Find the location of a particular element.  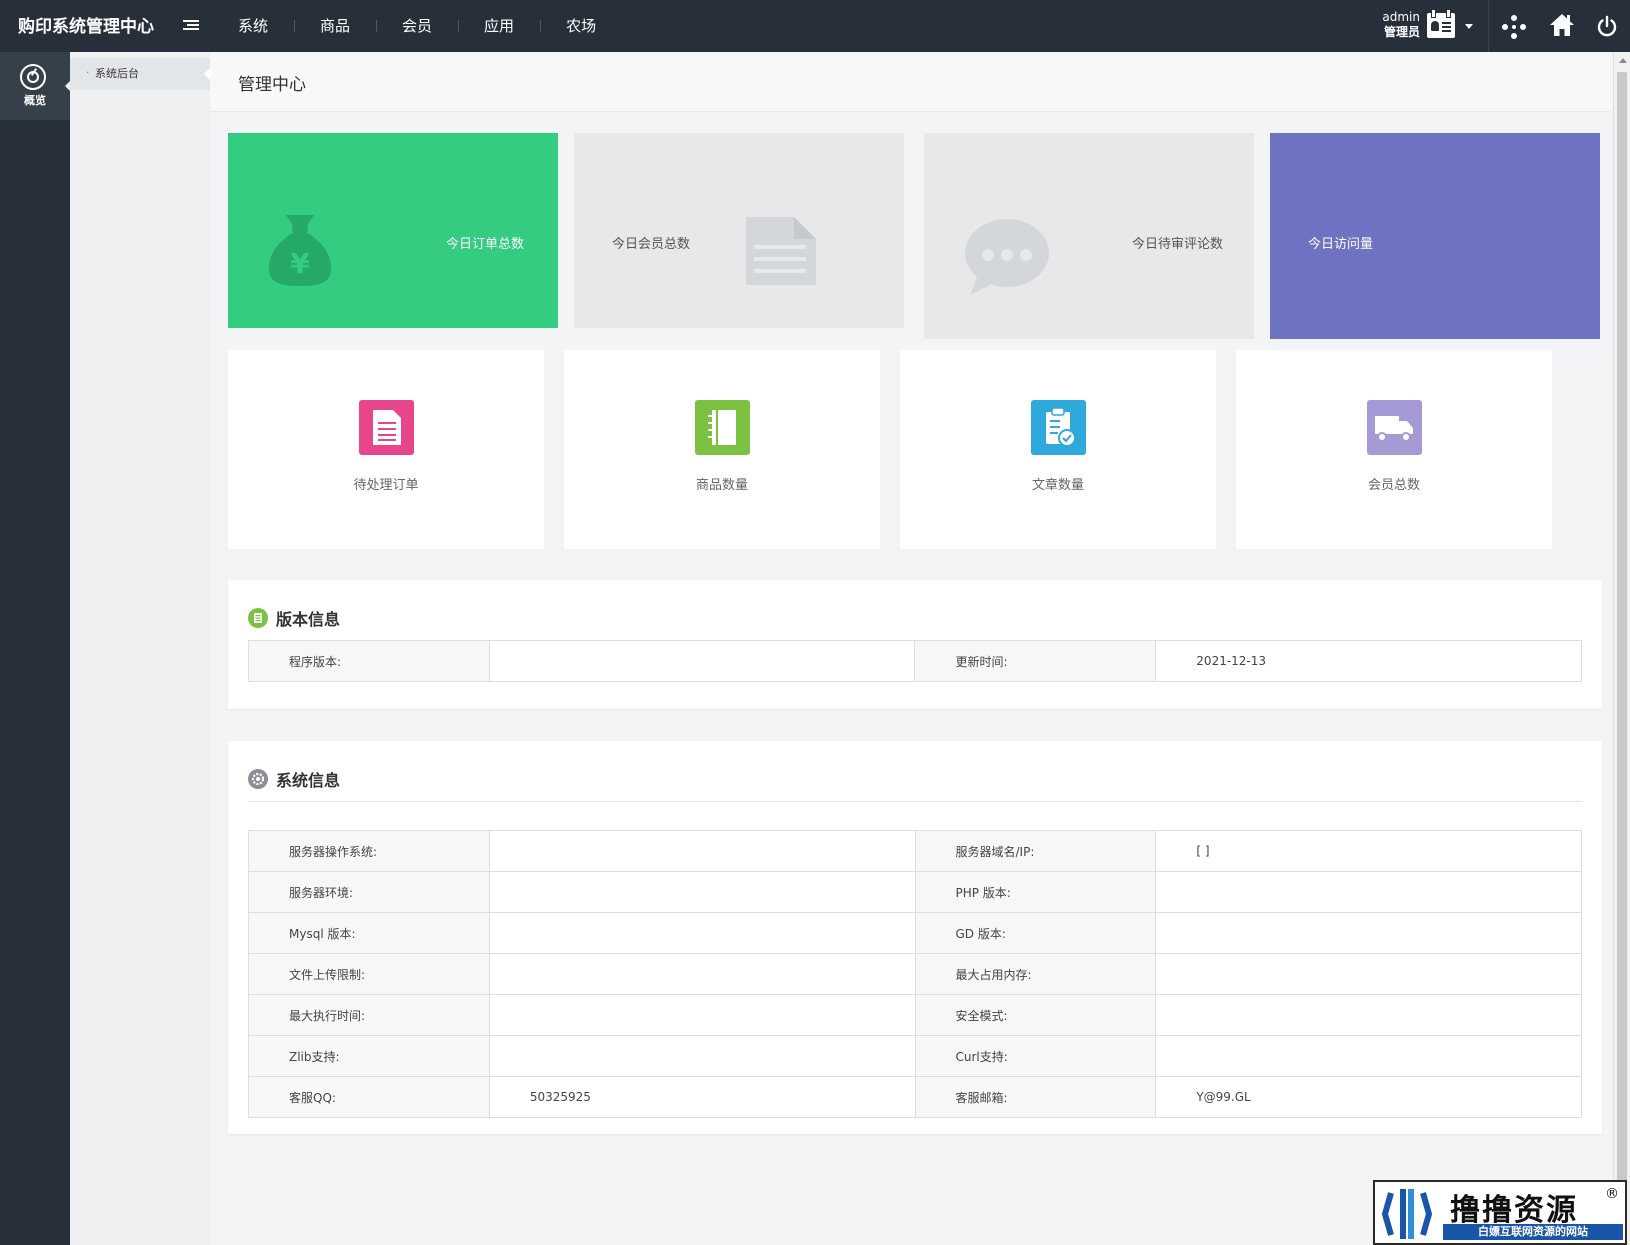

table-key: 客服邮箱: is located at coordinates (1035, 1097).